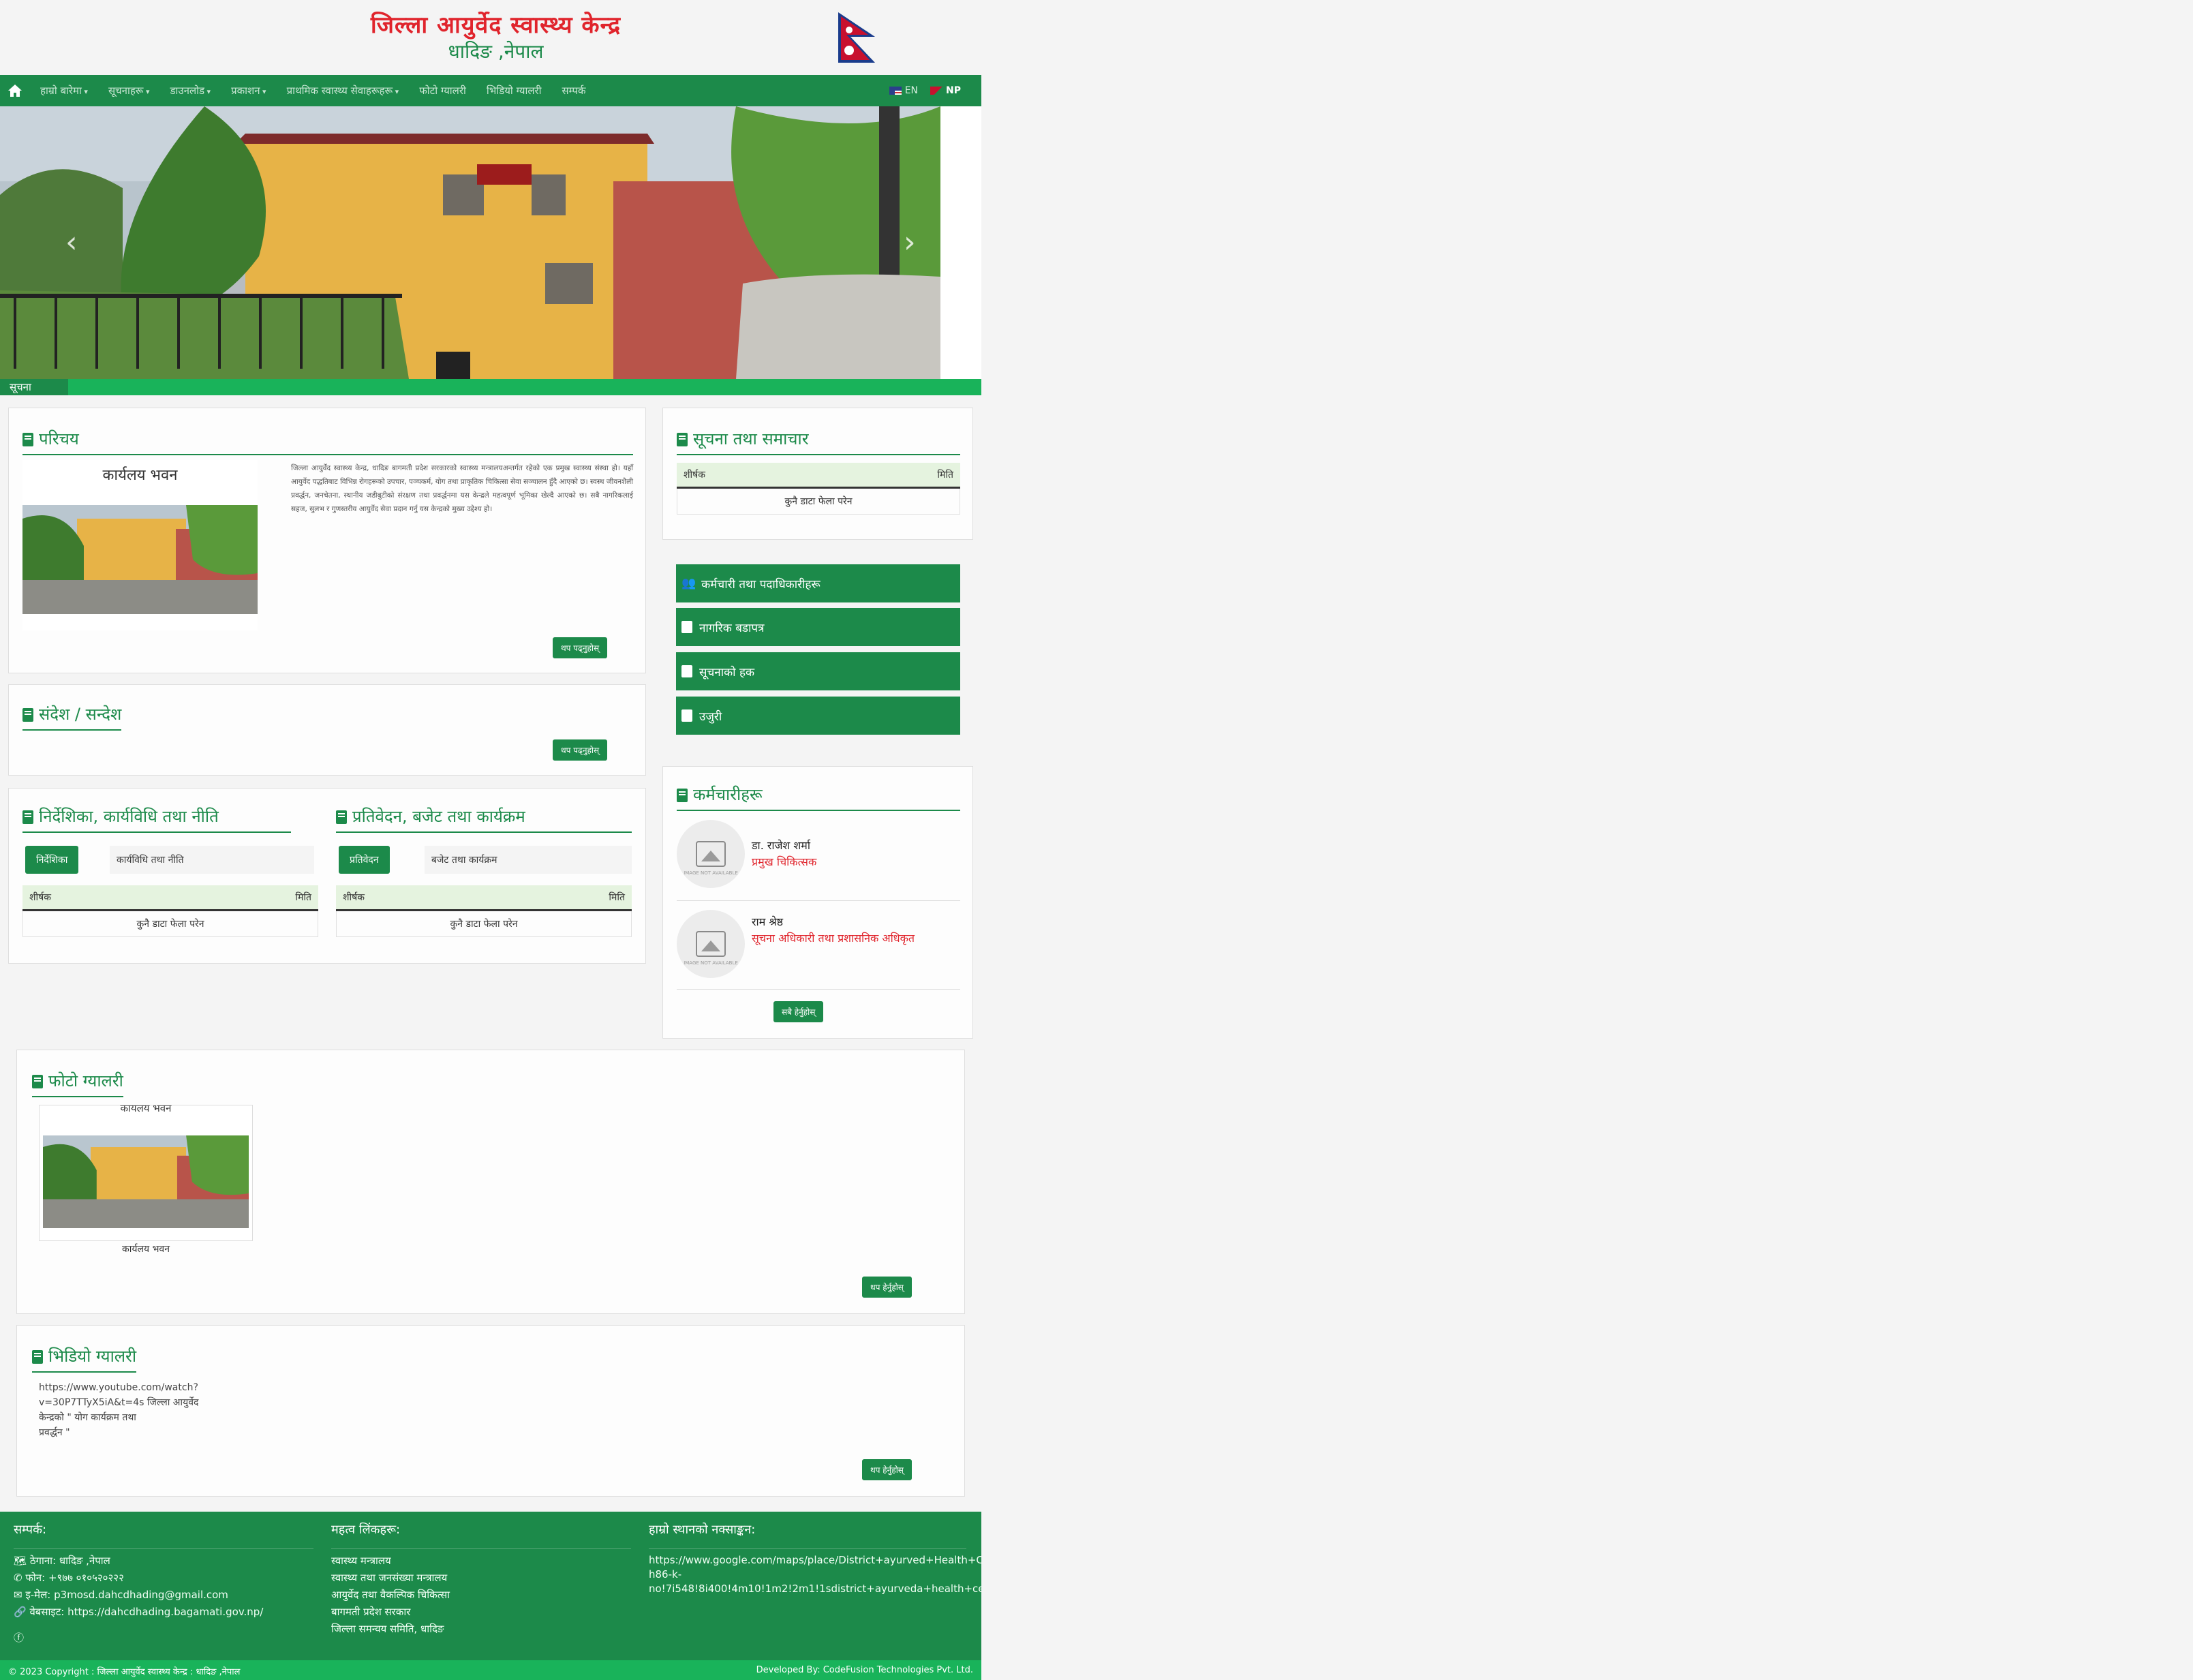 The width and height of the screenshot is (2193, 1680). I want to click on footer-link: स्वास्थ्य मन्त्रालय, so click(361, 1561).